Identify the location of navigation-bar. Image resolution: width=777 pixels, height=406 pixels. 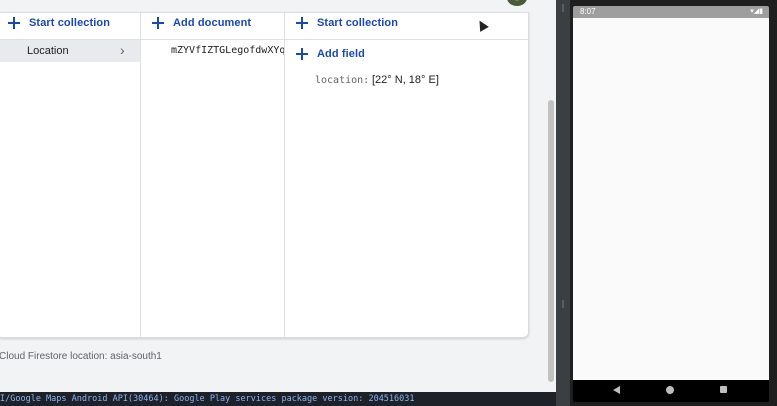
(671, 391).